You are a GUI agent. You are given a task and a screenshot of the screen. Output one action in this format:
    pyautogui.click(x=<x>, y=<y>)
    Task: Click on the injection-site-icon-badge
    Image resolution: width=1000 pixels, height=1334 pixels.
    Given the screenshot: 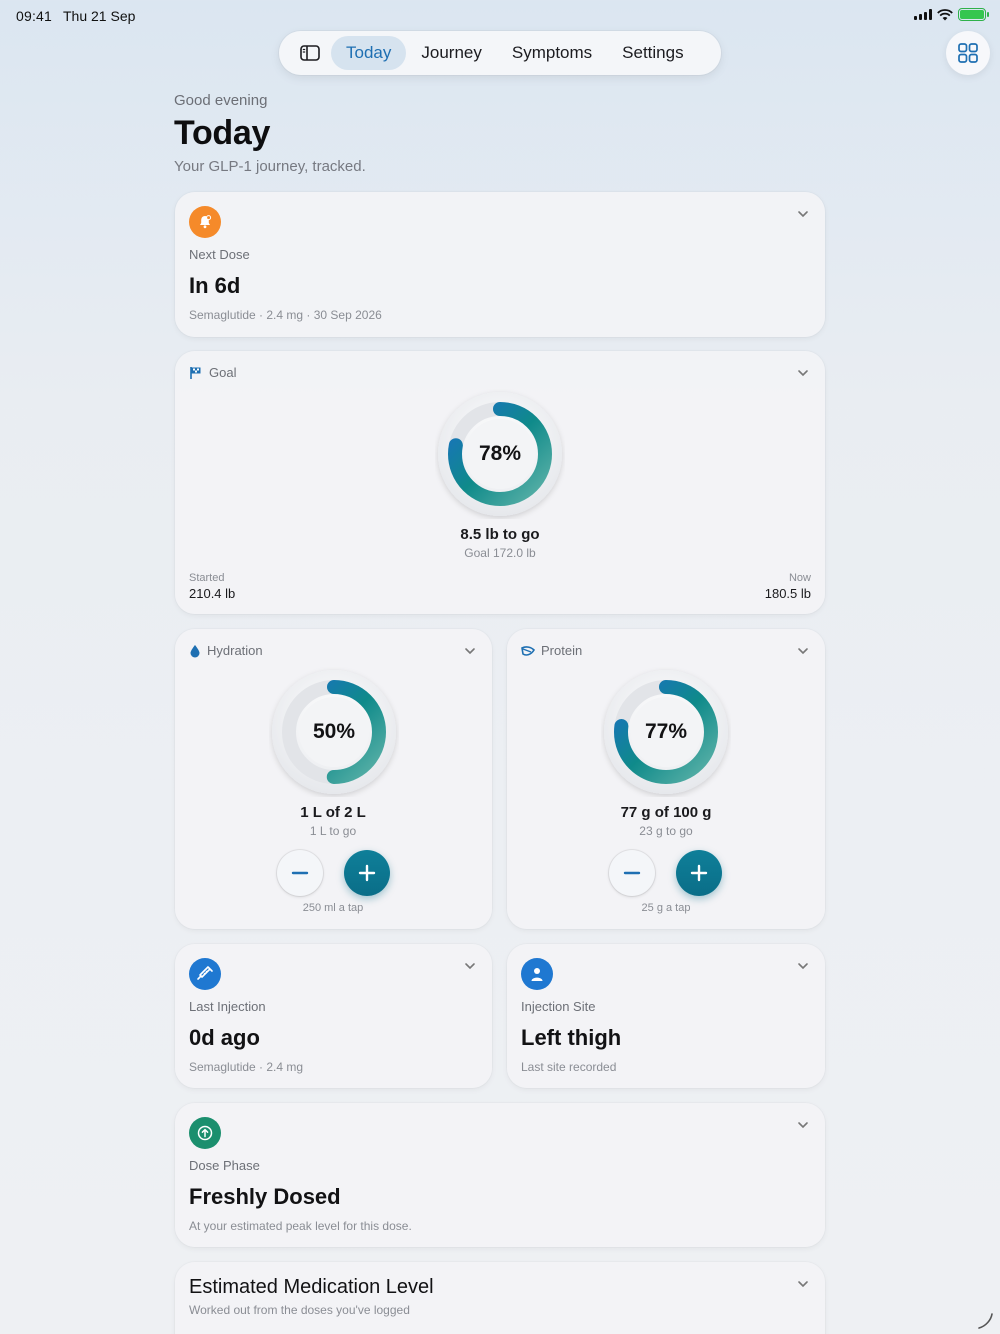 What is the action you would take?
    pyautogui.click(x=537, y=974)
    